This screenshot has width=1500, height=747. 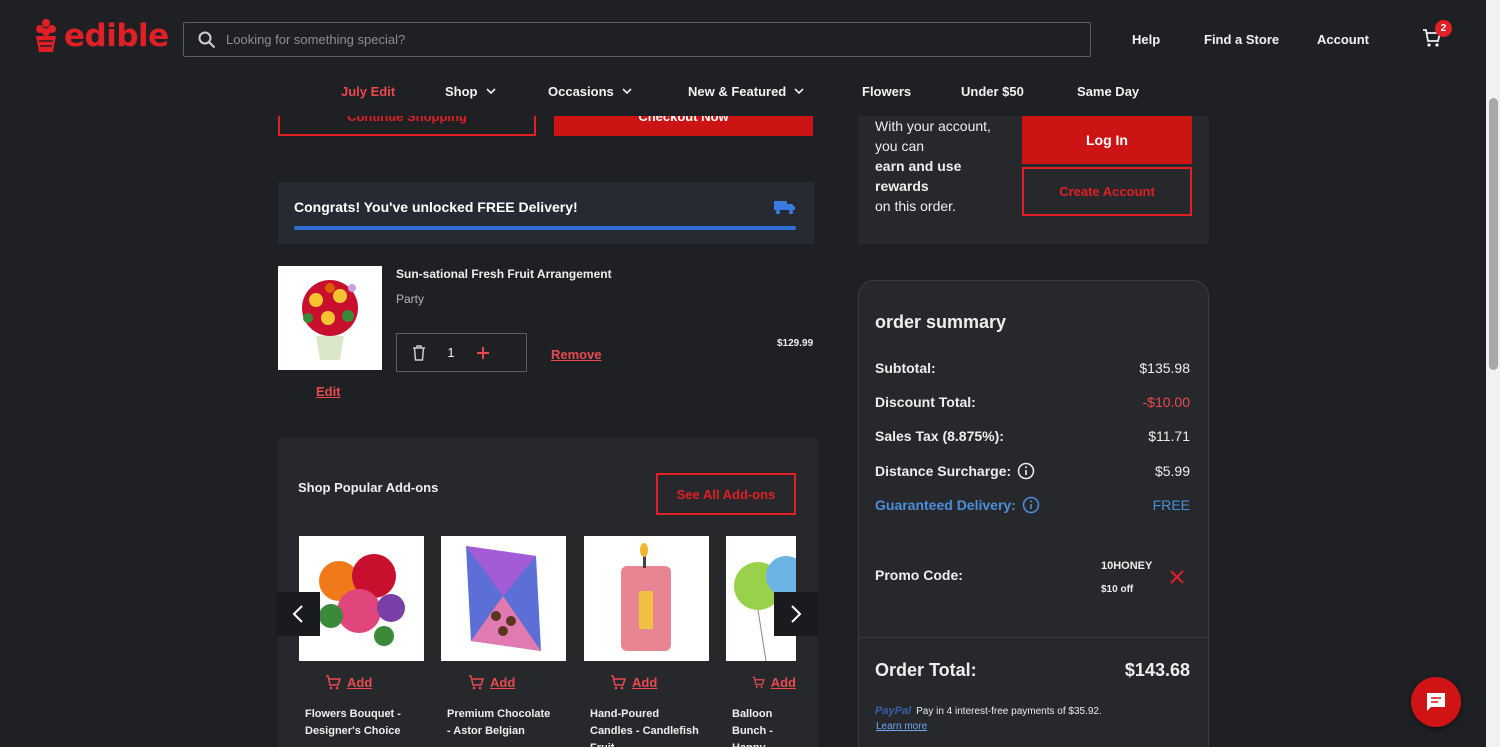 What do you see at coordinates (893, 711) in the screenshot?
I see `paypal-logo: PayPal` at bounding box center [893, 711].